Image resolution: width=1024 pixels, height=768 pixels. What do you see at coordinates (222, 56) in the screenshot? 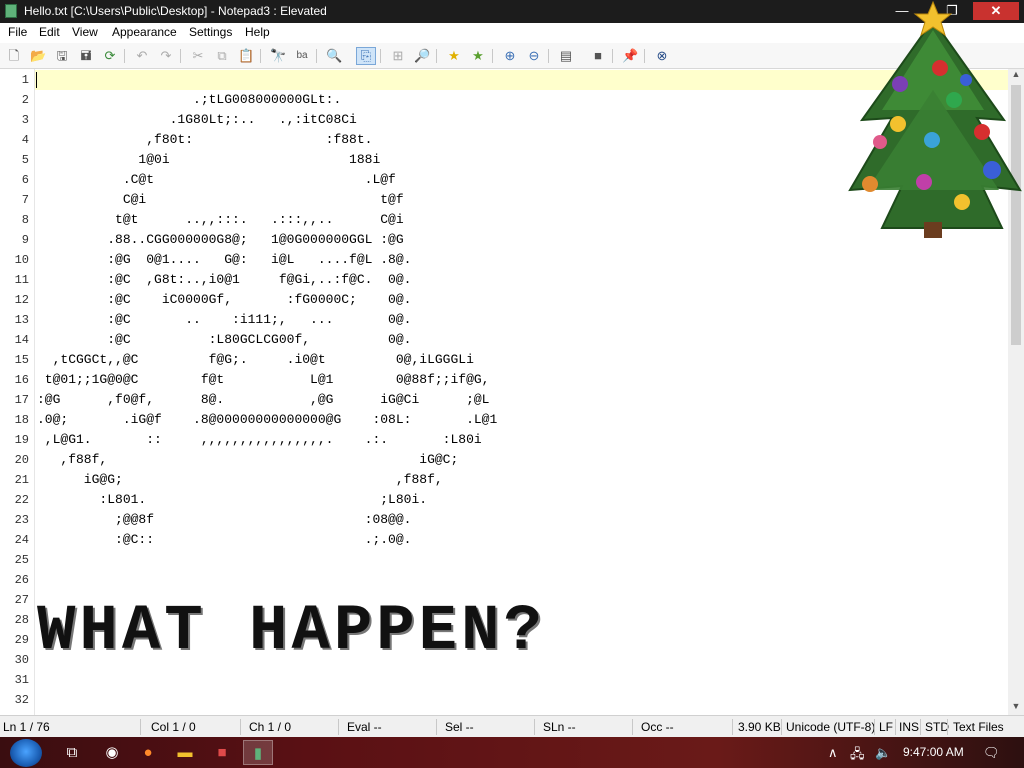
I see `copy-icon: ⧉` at bounding box center [222, 56].